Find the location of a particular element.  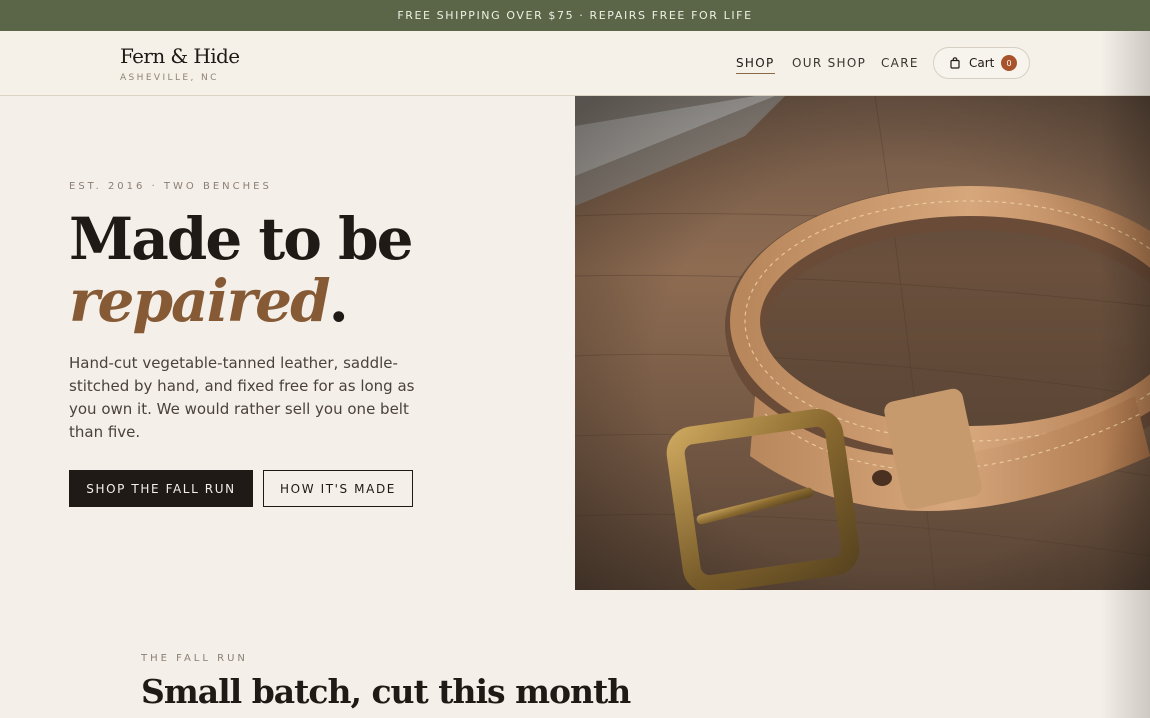

shop-fall-run-button: SHOP THE FALL RUN is located at coordinates (161, 488).